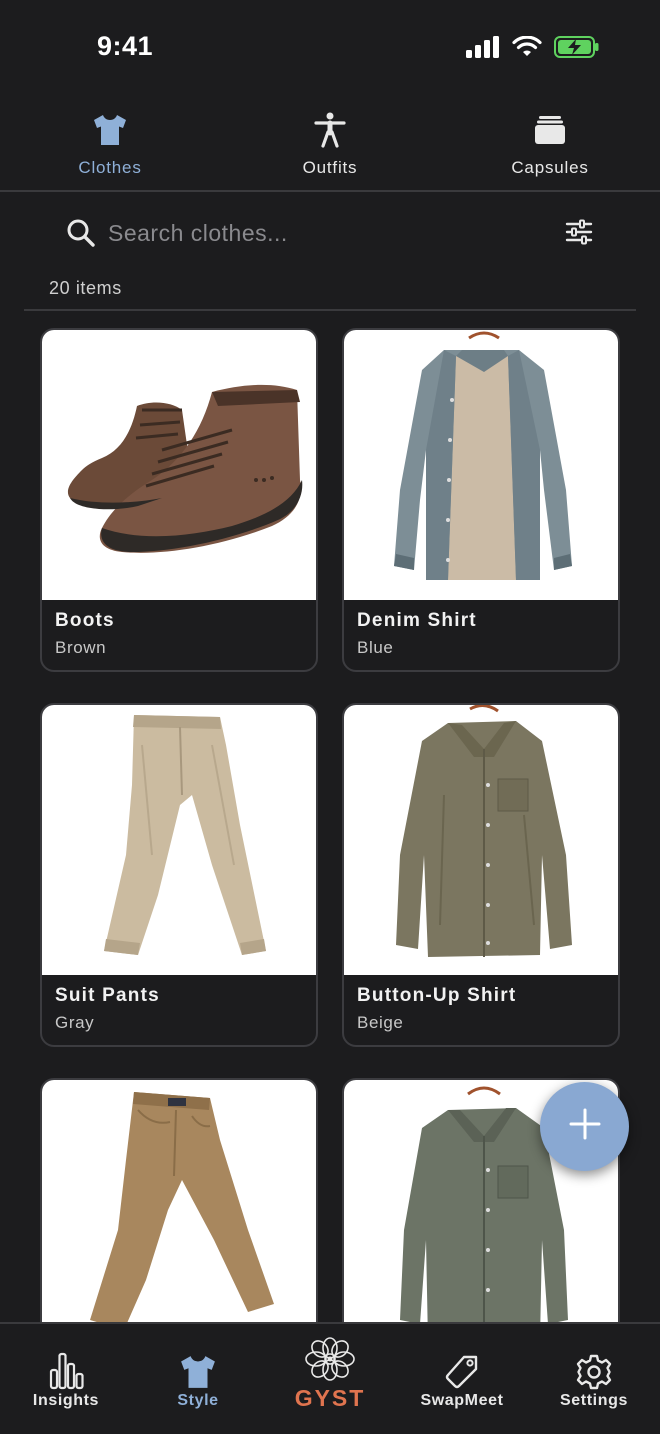 This screenshot has height=1434, width=660. I want to click on status-bar: 9:41, so click(330, 48).